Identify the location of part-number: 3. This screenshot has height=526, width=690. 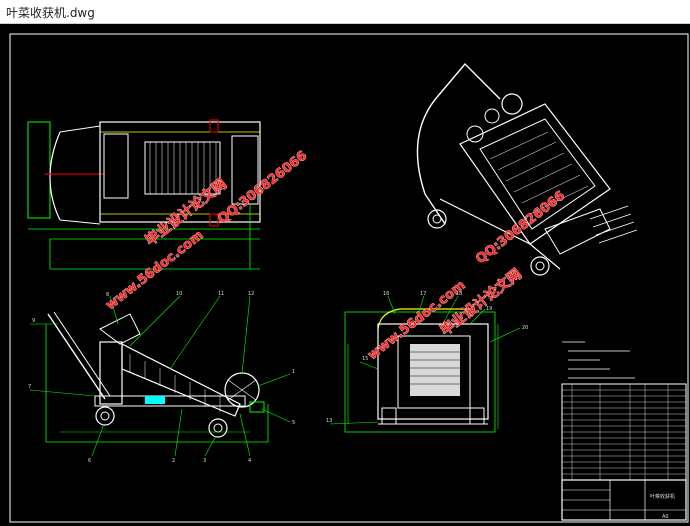
(204, 461).